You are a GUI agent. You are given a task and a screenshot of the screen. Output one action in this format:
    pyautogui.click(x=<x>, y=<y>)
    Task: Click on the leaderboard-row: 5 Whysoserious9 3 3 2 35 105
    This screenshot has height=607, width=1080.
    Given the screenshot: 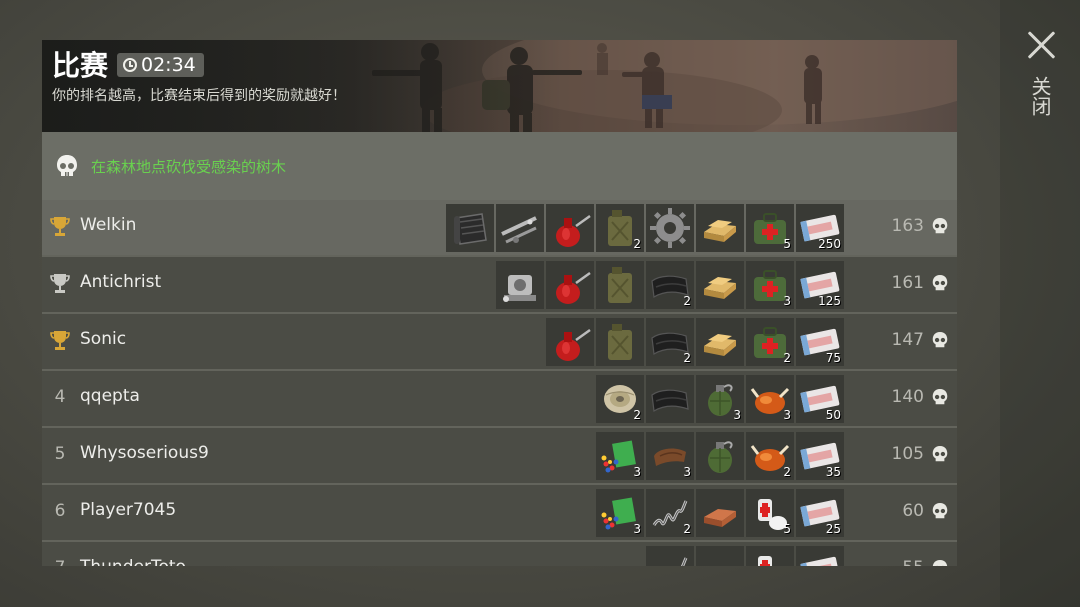 What is the action you would take?
    pyautogui.click(x=499, y=456)
    